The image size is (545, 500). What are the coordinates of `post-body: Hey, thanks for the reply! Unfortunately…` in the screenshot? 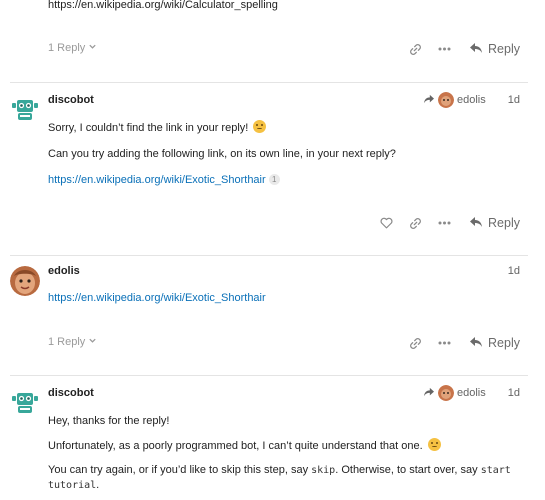 It's located at (284, 453).